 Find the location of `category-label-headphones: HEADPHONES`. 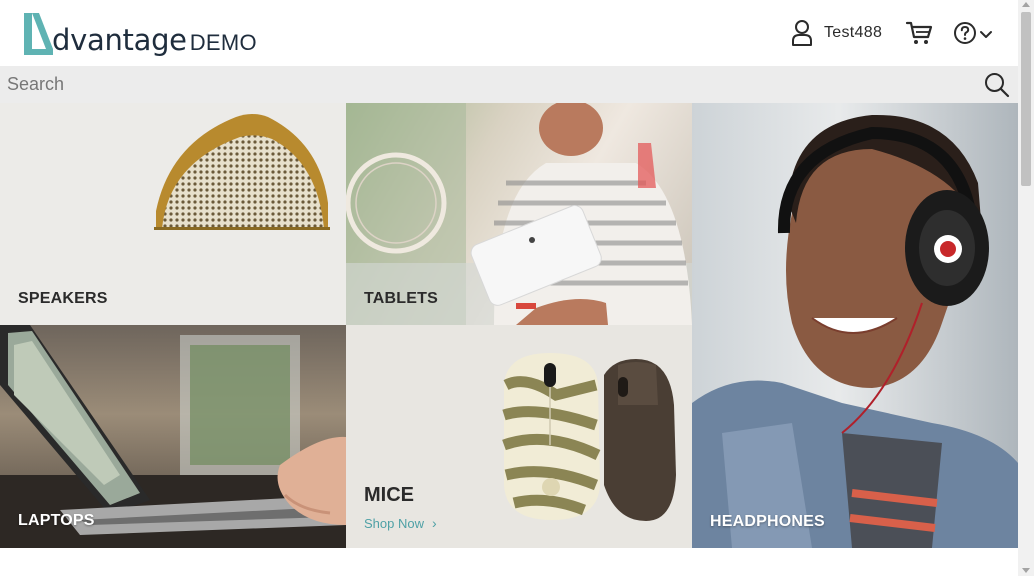

category-label-headphones: HEADPHONES is located at coordinates (767, 521).